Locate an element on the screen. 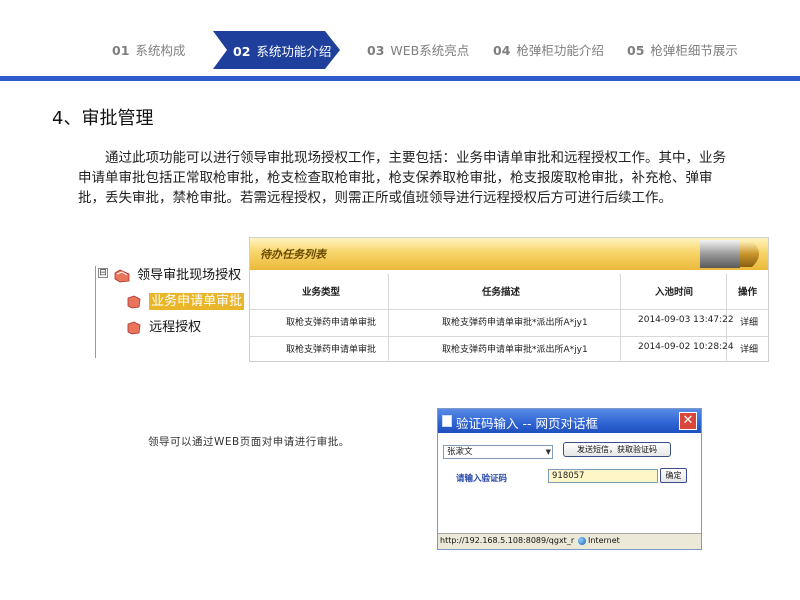 The image size is (800, 600). nav-item-label: 枪弹柜细节展示 is located at coordinates (694, 50).